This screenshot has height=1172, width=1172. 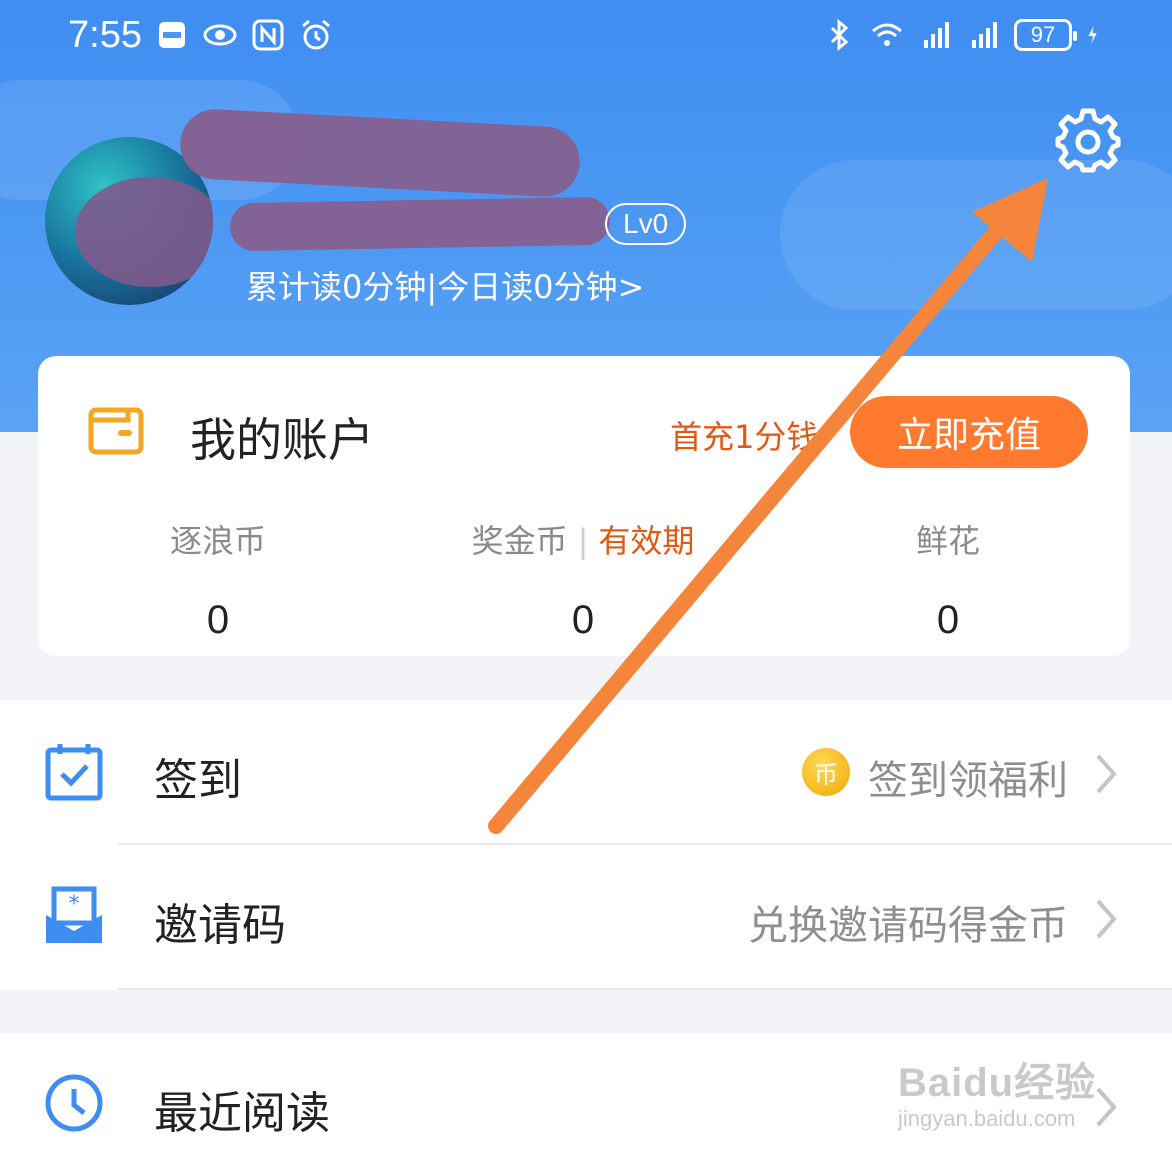 What do you see at coordinates (583, 579) in the screenshot?
I see `stat-bonus-coin: 奖金币 | 有效期 0` at bounding box center [583, 579].